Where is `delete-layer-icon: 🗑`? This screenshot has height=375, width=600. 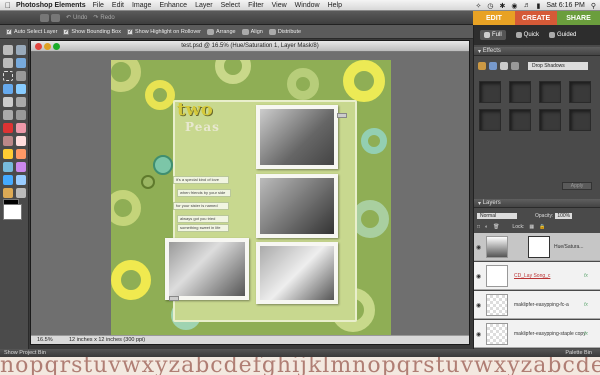 delete-layer-icon: 🗑 is located at coordinates (496, 227).